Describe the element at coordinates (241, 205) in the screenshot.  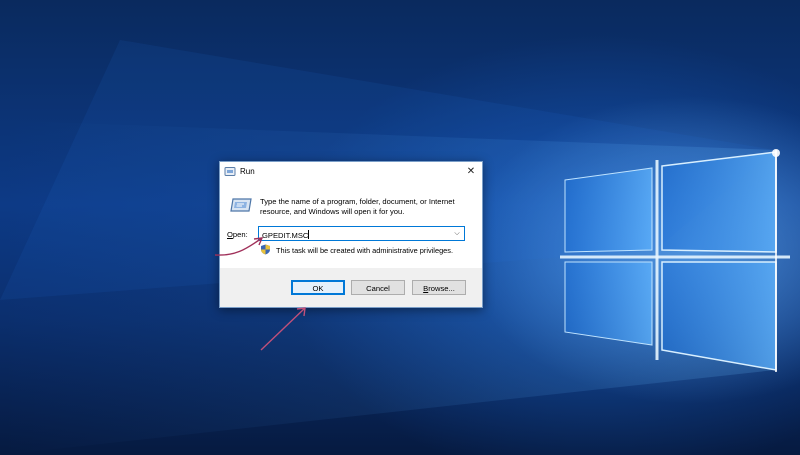
I see `run-program-icon` at that location.